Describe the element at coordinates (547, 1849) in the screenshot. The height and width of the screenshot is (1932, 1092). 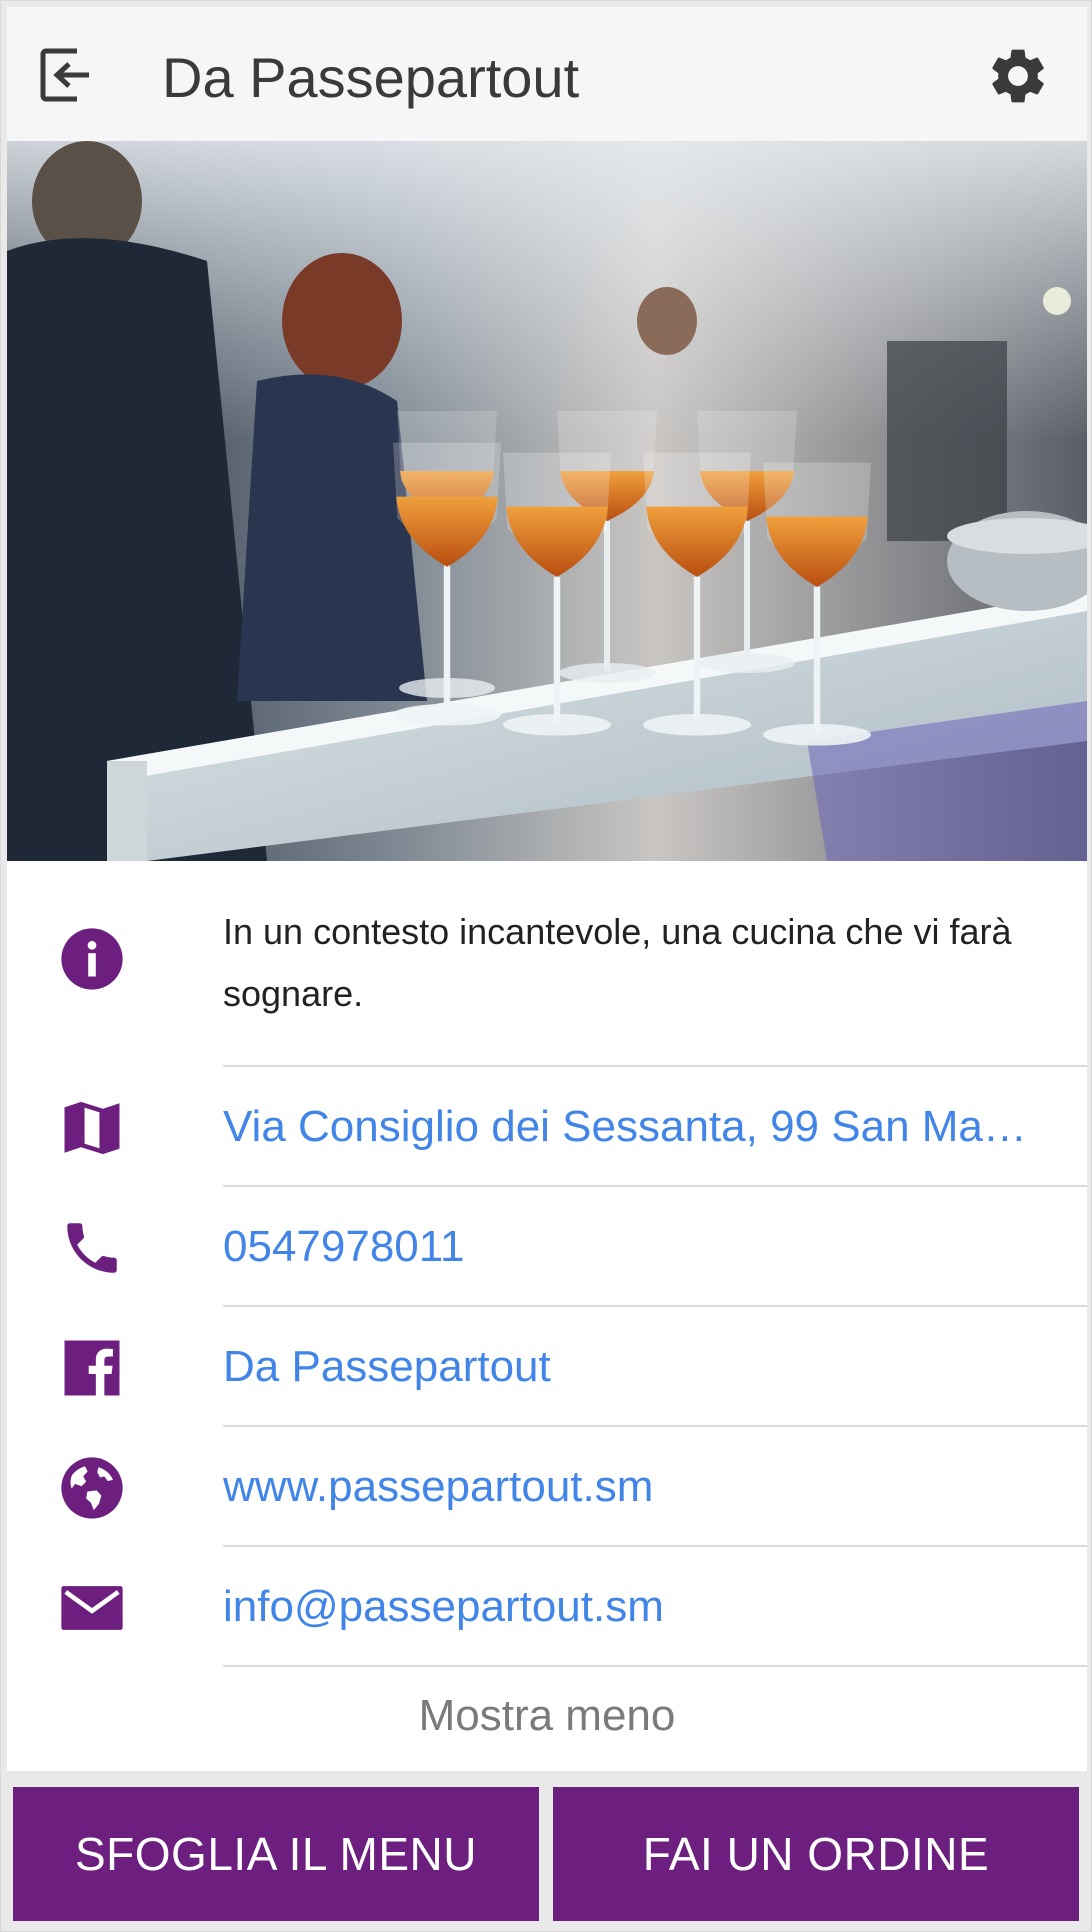
I see `action-bar: SFOGLIA IL MENU FAI UN ORDINE` at that location.